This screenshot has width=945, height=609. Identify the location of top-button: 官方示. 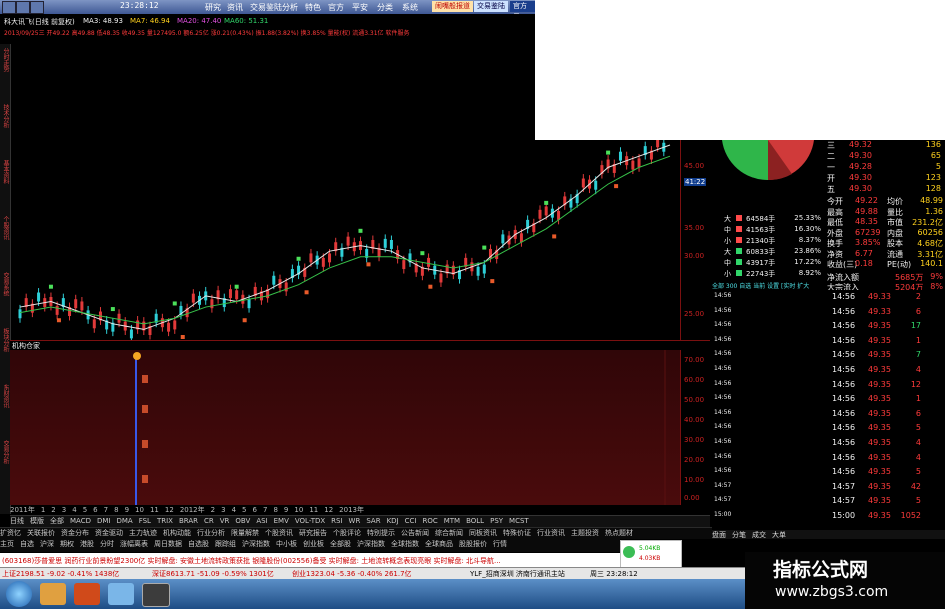
(522, 11).